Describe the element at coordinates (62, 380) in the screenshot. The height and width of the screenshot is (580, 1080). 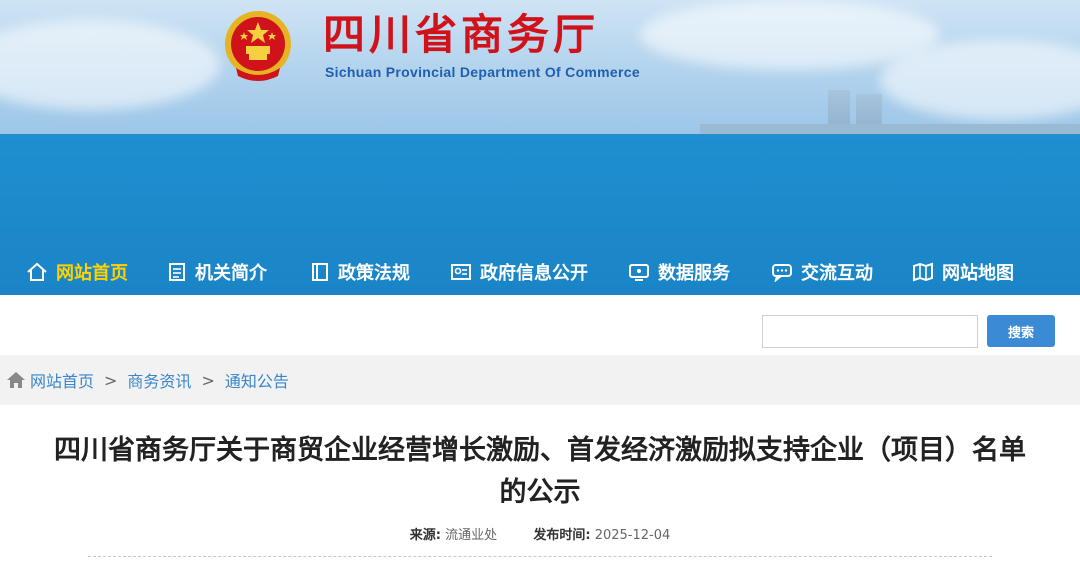
I see `breadcrumb-home-link: 网站首页` at that location.